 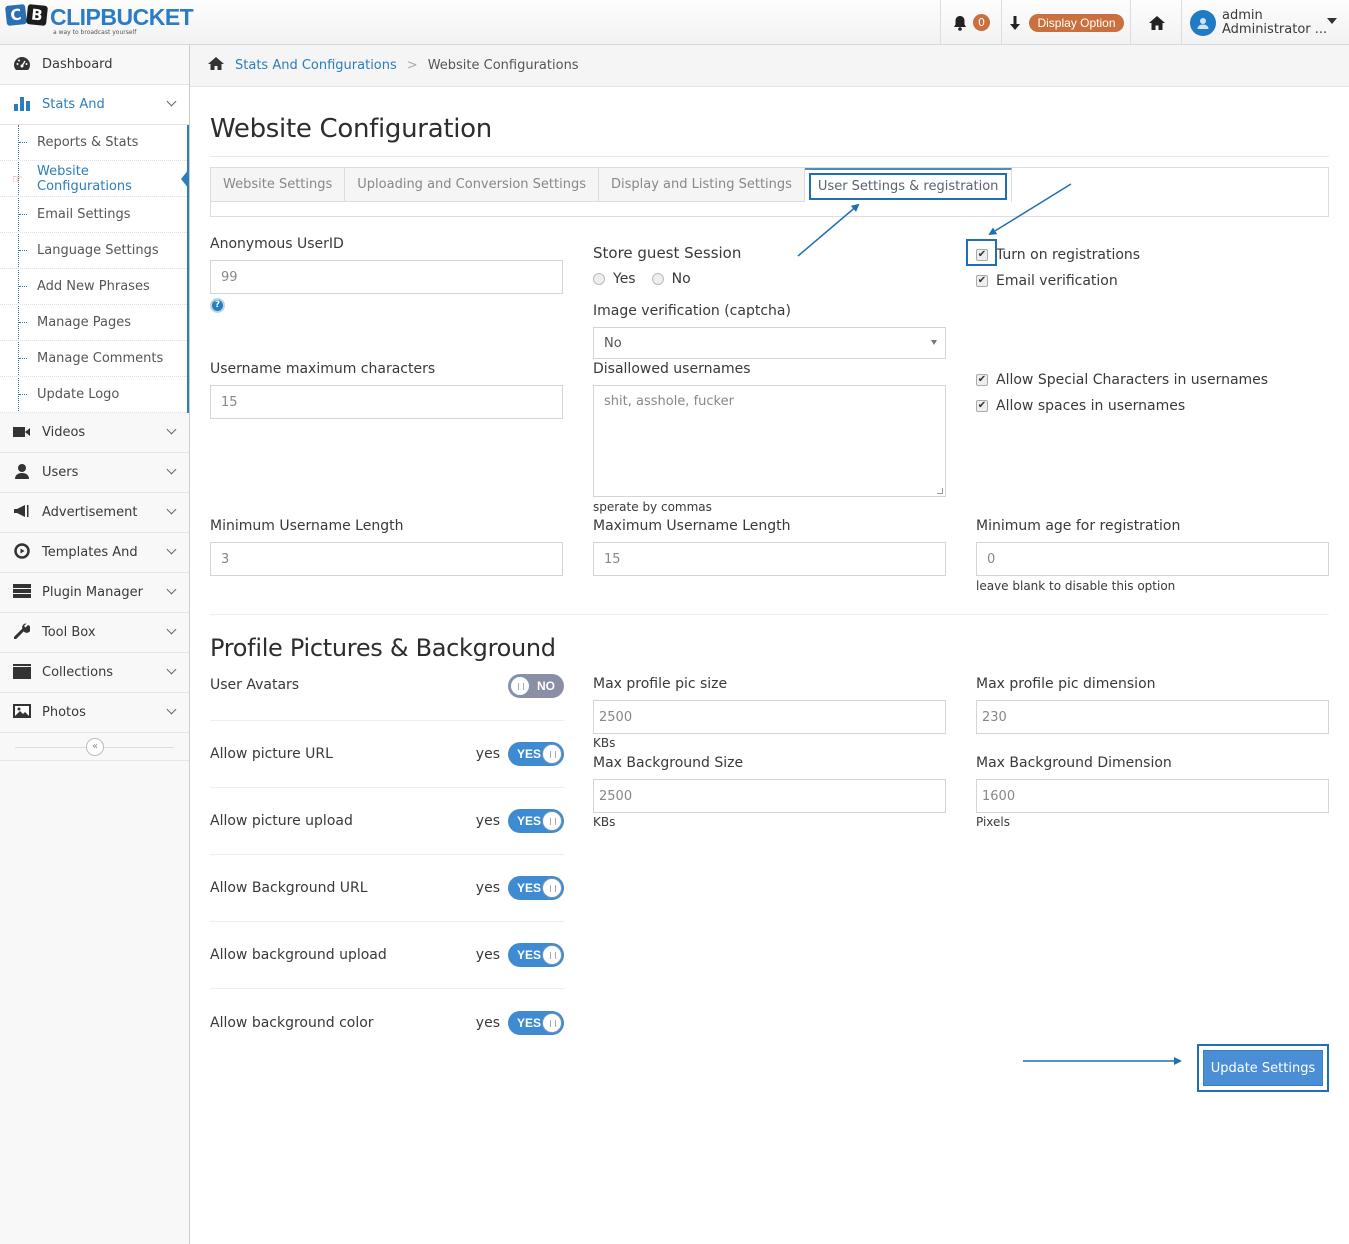 What do you see at coordinates (229, 277) in the screenshot?
I see `input-value: 99` at bounding box center [229, 277].